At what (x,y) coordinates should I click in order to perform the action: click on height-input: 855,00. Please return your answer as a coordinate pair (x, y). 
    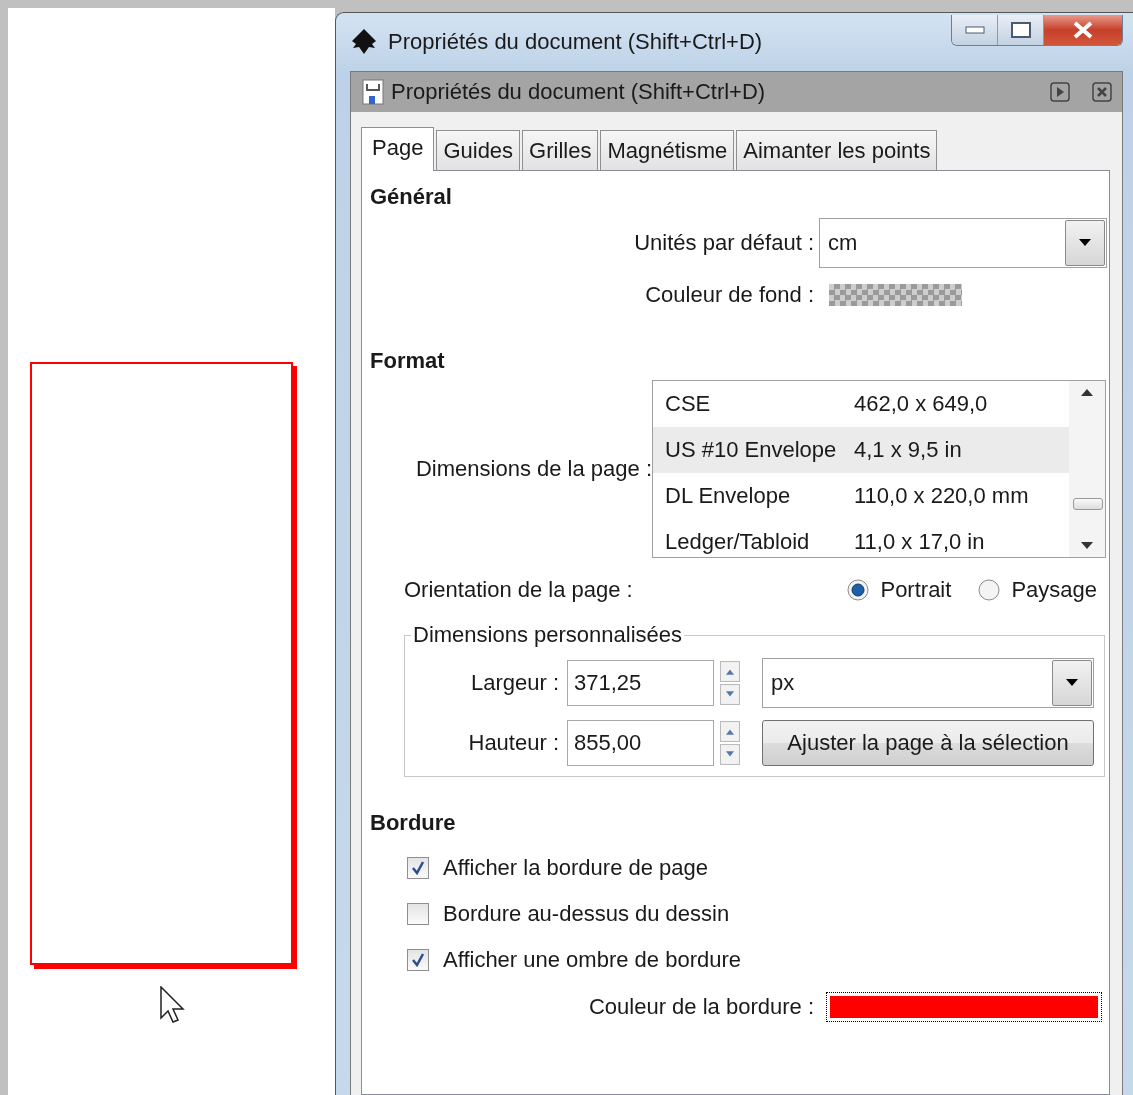
    Looking at the image, I should click on (640, 743).